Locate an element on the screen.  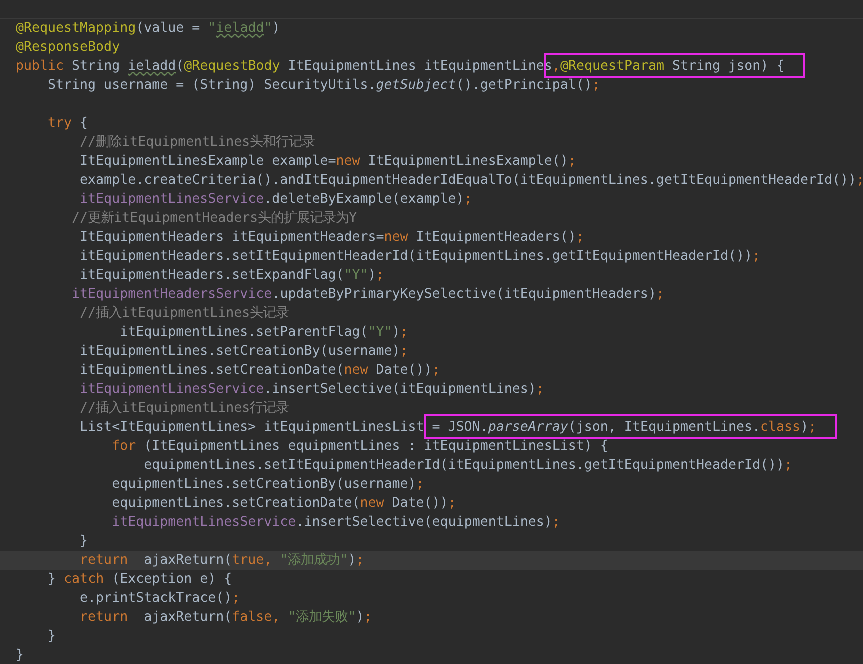
code-line: itEquipmentLines.setCreationBy(username); is located at coordinates (244, 352).